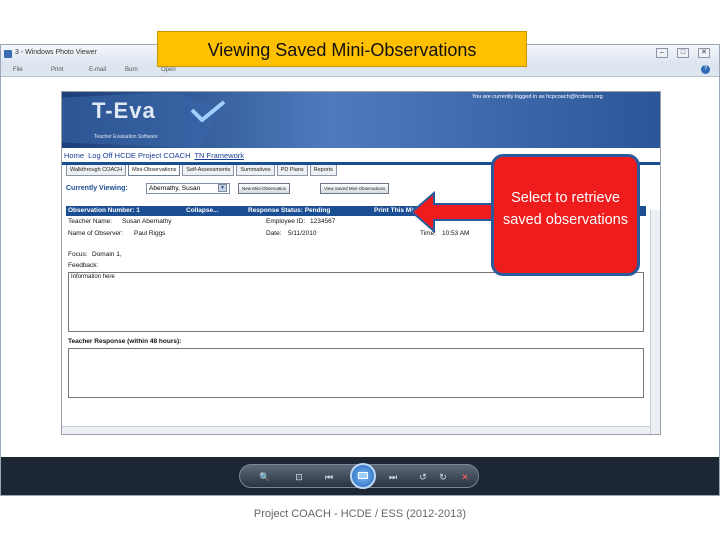  What do you see at coordinates (78, 254) in the screenshot?
I see `focus-label: Focus:` at bounding box center [78, 254].